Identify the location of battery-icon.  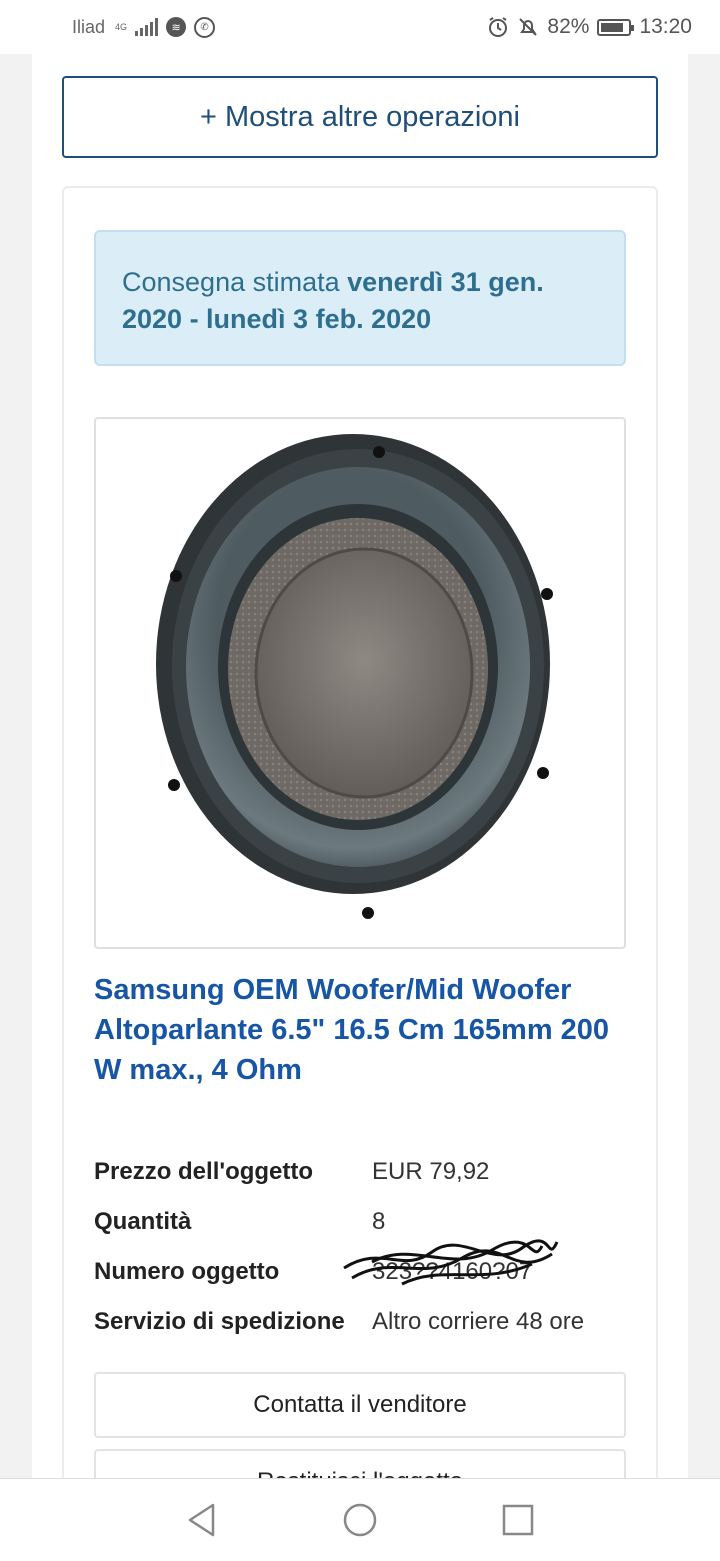
(616, 27).